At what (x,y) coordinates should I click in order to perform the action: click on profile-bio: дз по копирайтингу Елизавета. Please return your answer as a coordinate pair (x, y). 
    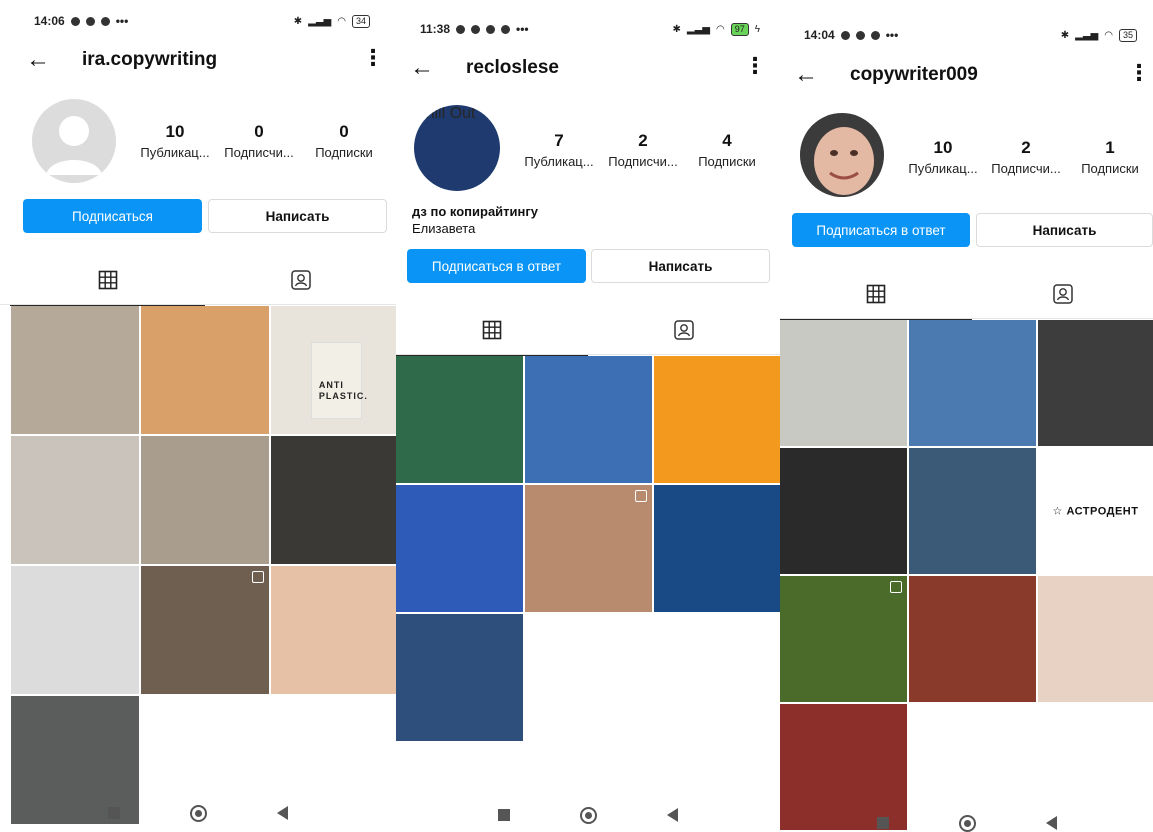
    Looking at the image, I should click on (475, 220).